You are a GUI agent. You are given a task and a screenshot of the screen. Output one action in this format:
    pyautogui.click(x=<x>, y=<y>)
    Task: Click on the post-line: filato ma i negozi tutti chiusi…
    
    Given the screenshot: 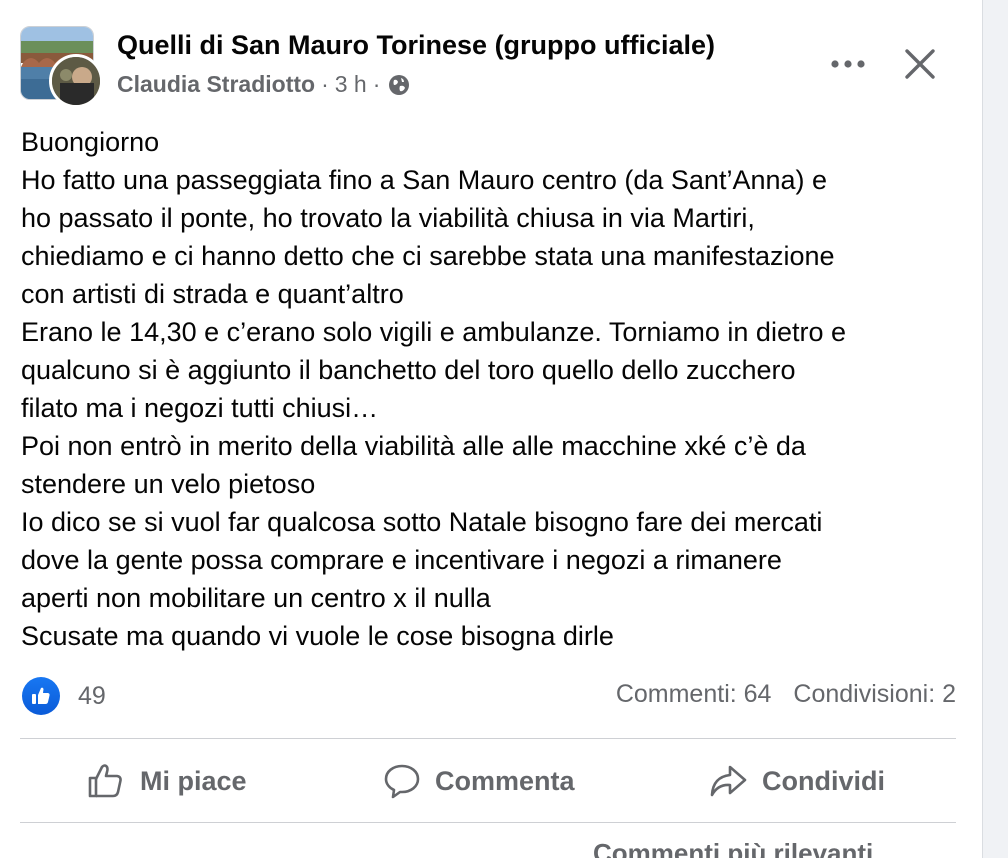 What is the action you would take?
    pyautogui.click(x=200, y=408)
    